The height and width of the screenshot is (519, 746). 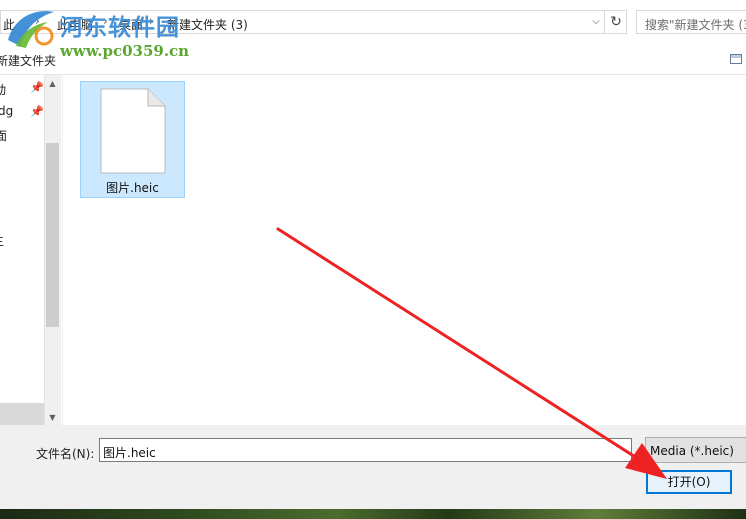 What do you see at coordinates (695, 25) in the screenshot?
I see `search-placeholder: 搜索"新建文件夹 (3` at bounding box center [695, 25].